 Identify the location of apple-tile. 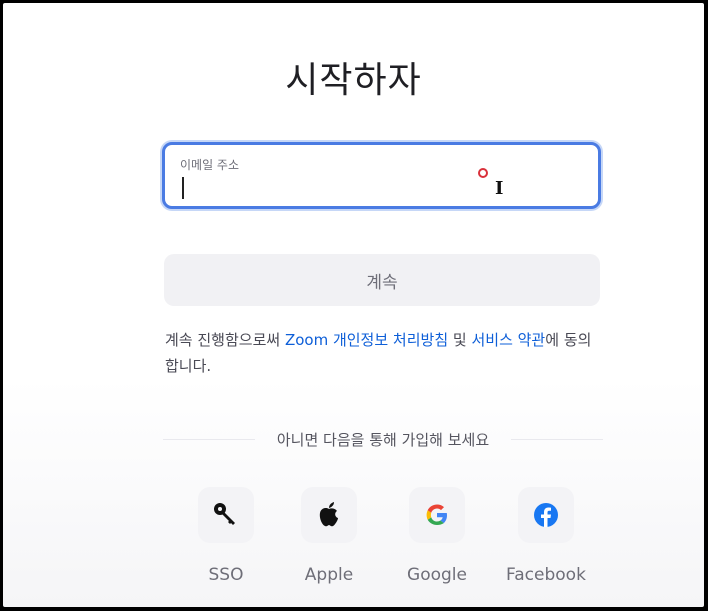
(329, 515).